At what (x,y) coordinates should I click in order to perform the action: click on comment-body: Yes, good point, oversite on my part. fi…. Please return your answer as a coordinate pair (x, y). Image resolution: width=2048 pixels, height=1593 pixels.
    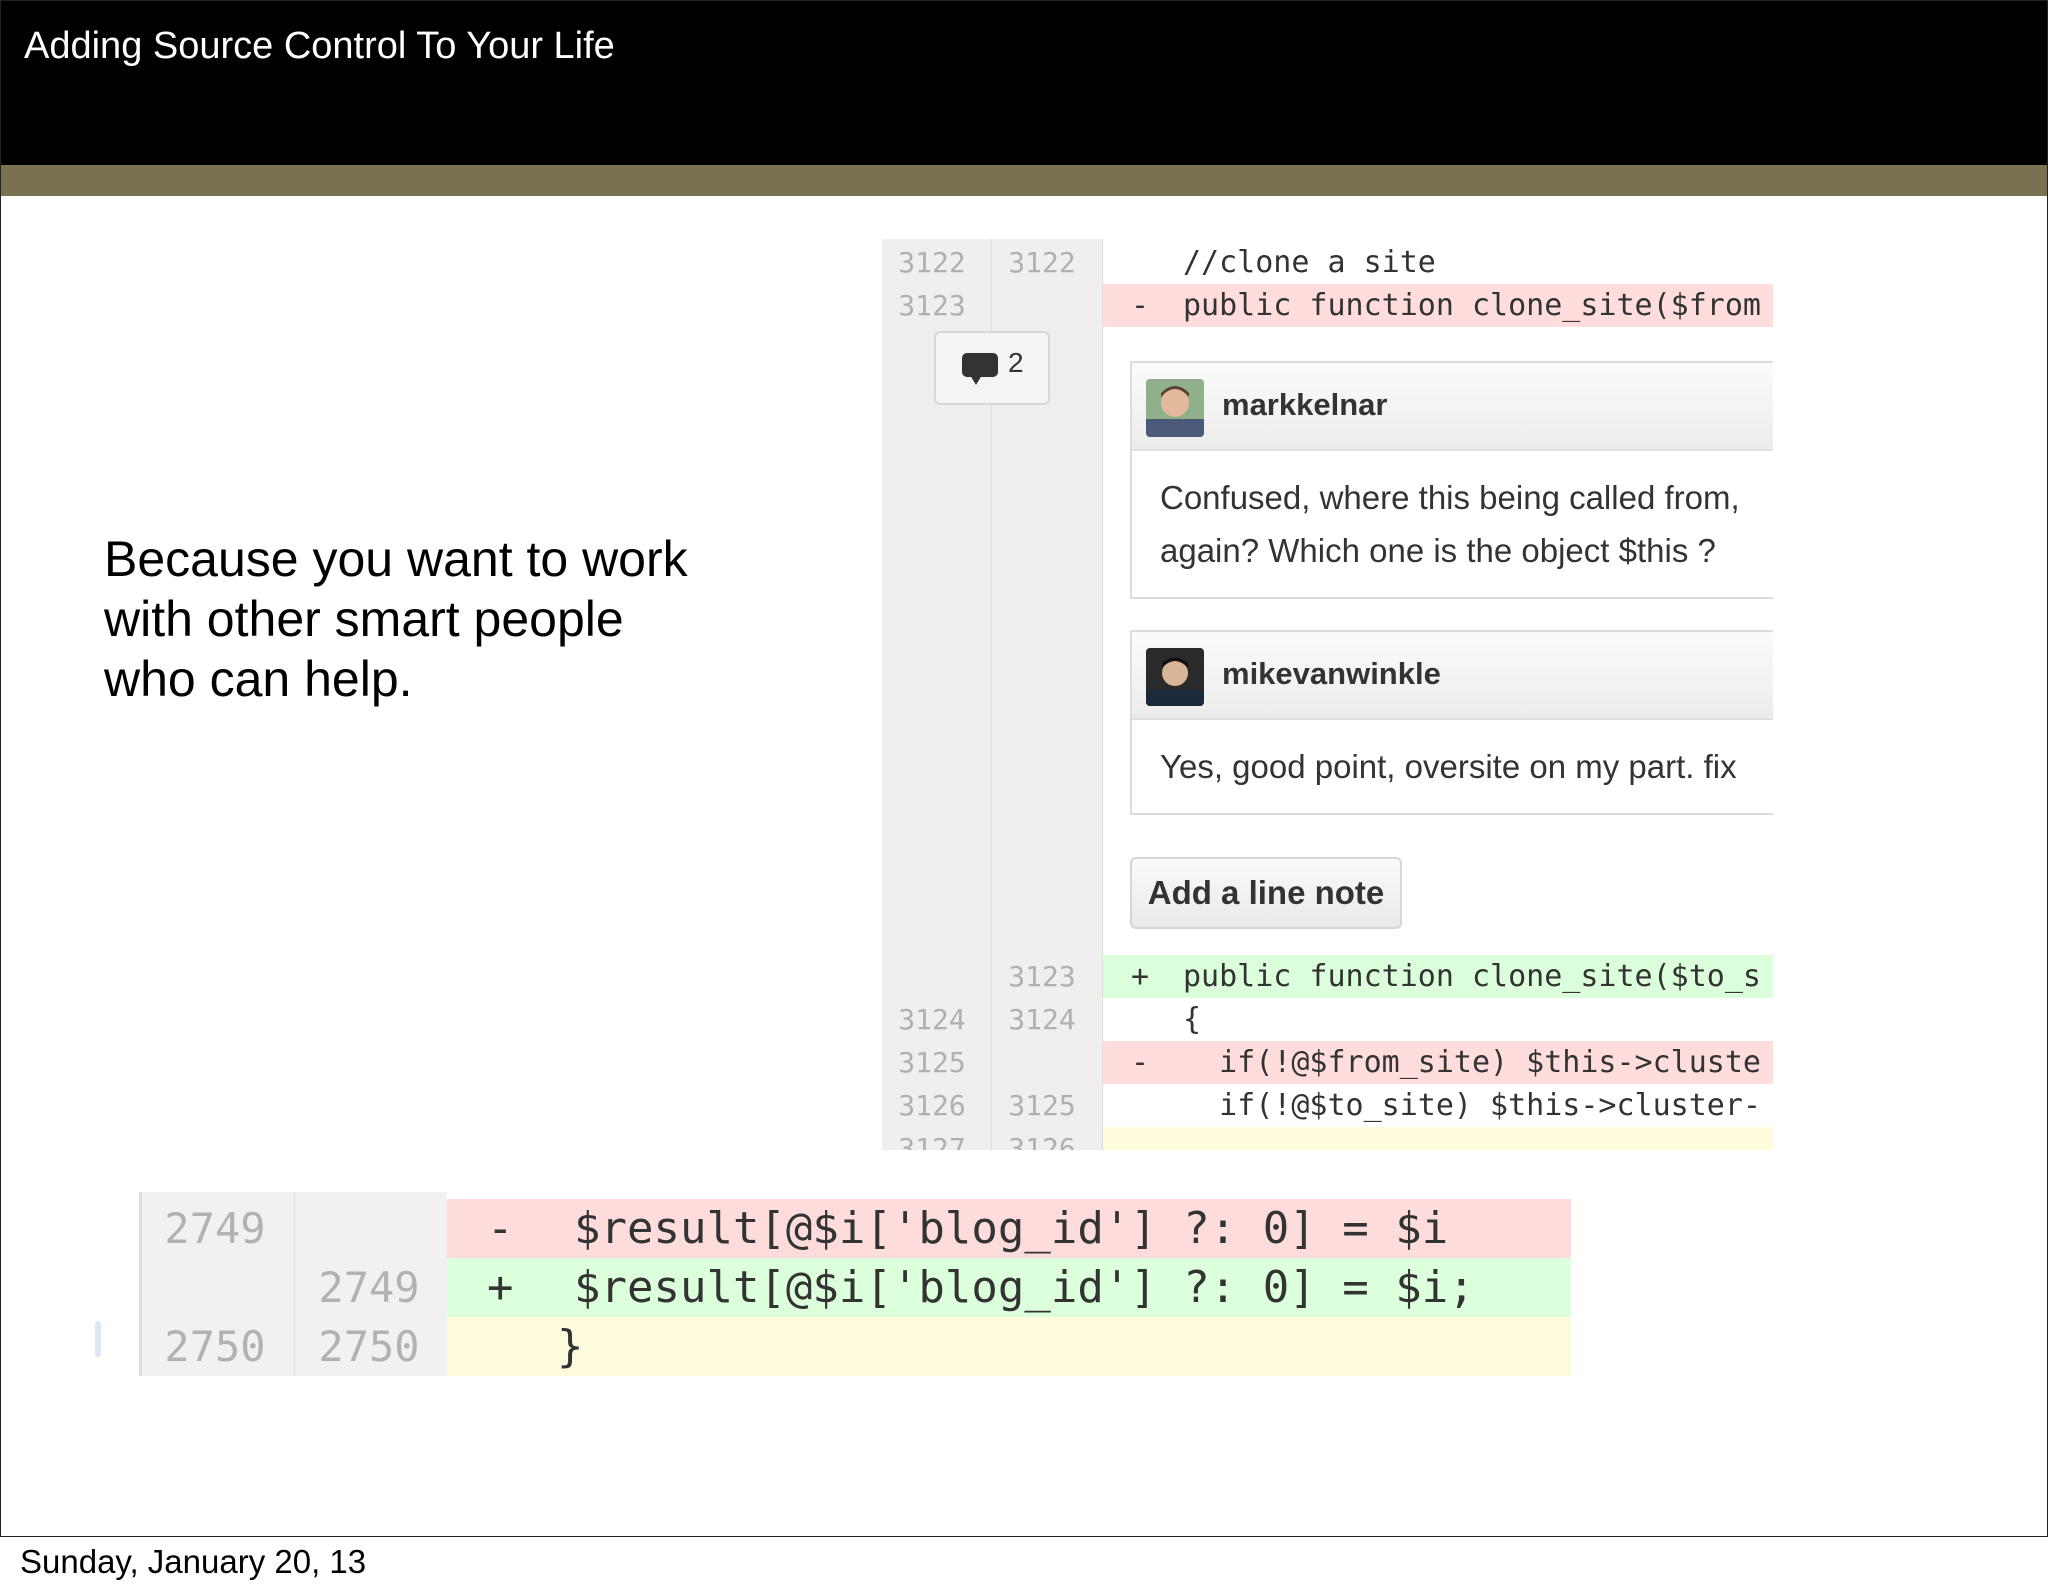
    Looking at the image, I should click on (1452, 766).